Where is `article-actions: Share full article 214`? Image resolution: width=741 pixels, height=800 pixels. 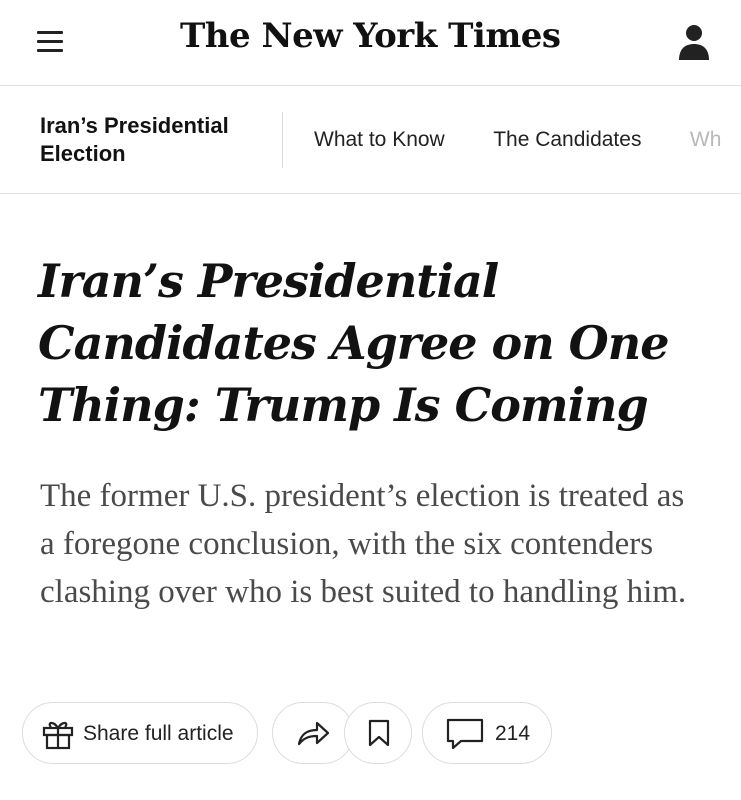 article-actions: Share full article 214 is located at coordinates (381, 734).